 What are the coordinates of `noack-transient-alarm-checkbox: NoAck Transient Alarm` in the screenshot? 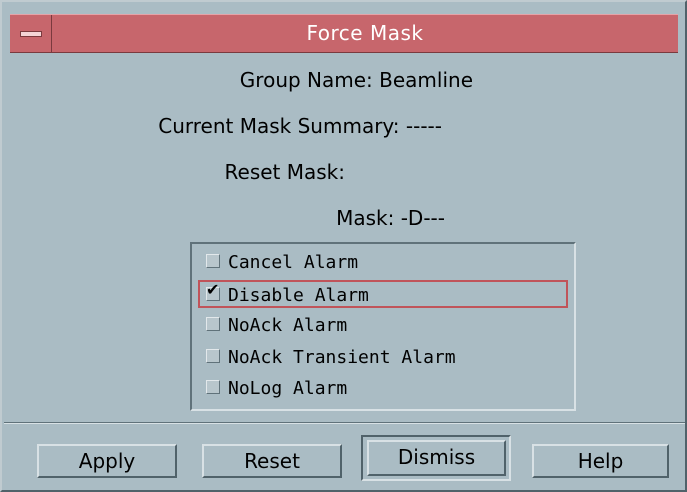 It's located at (383, 358).